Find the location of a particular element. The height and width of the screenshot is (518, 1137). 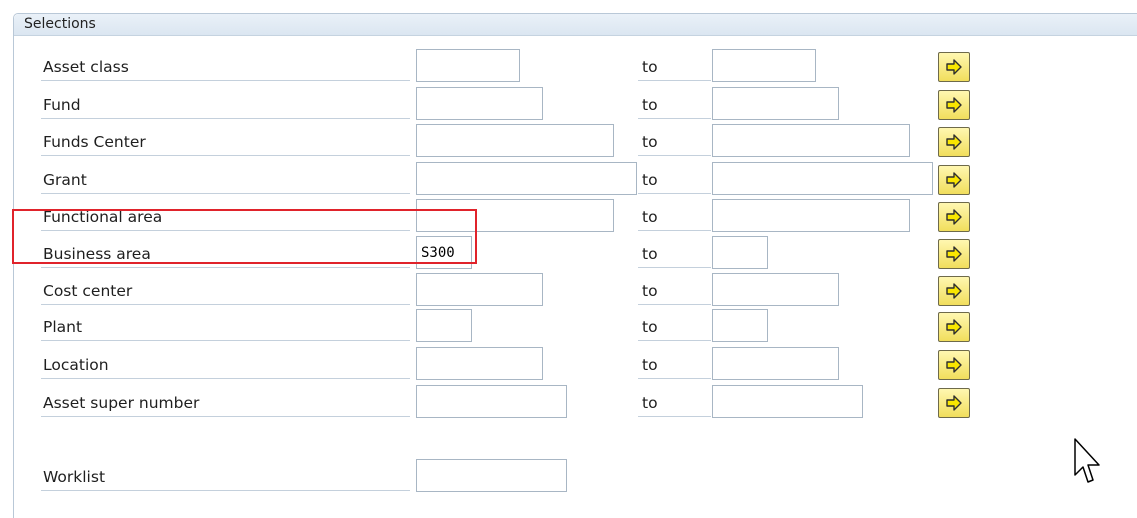

asset-class-multiple-selection-button is located at coordinates (954, 67).